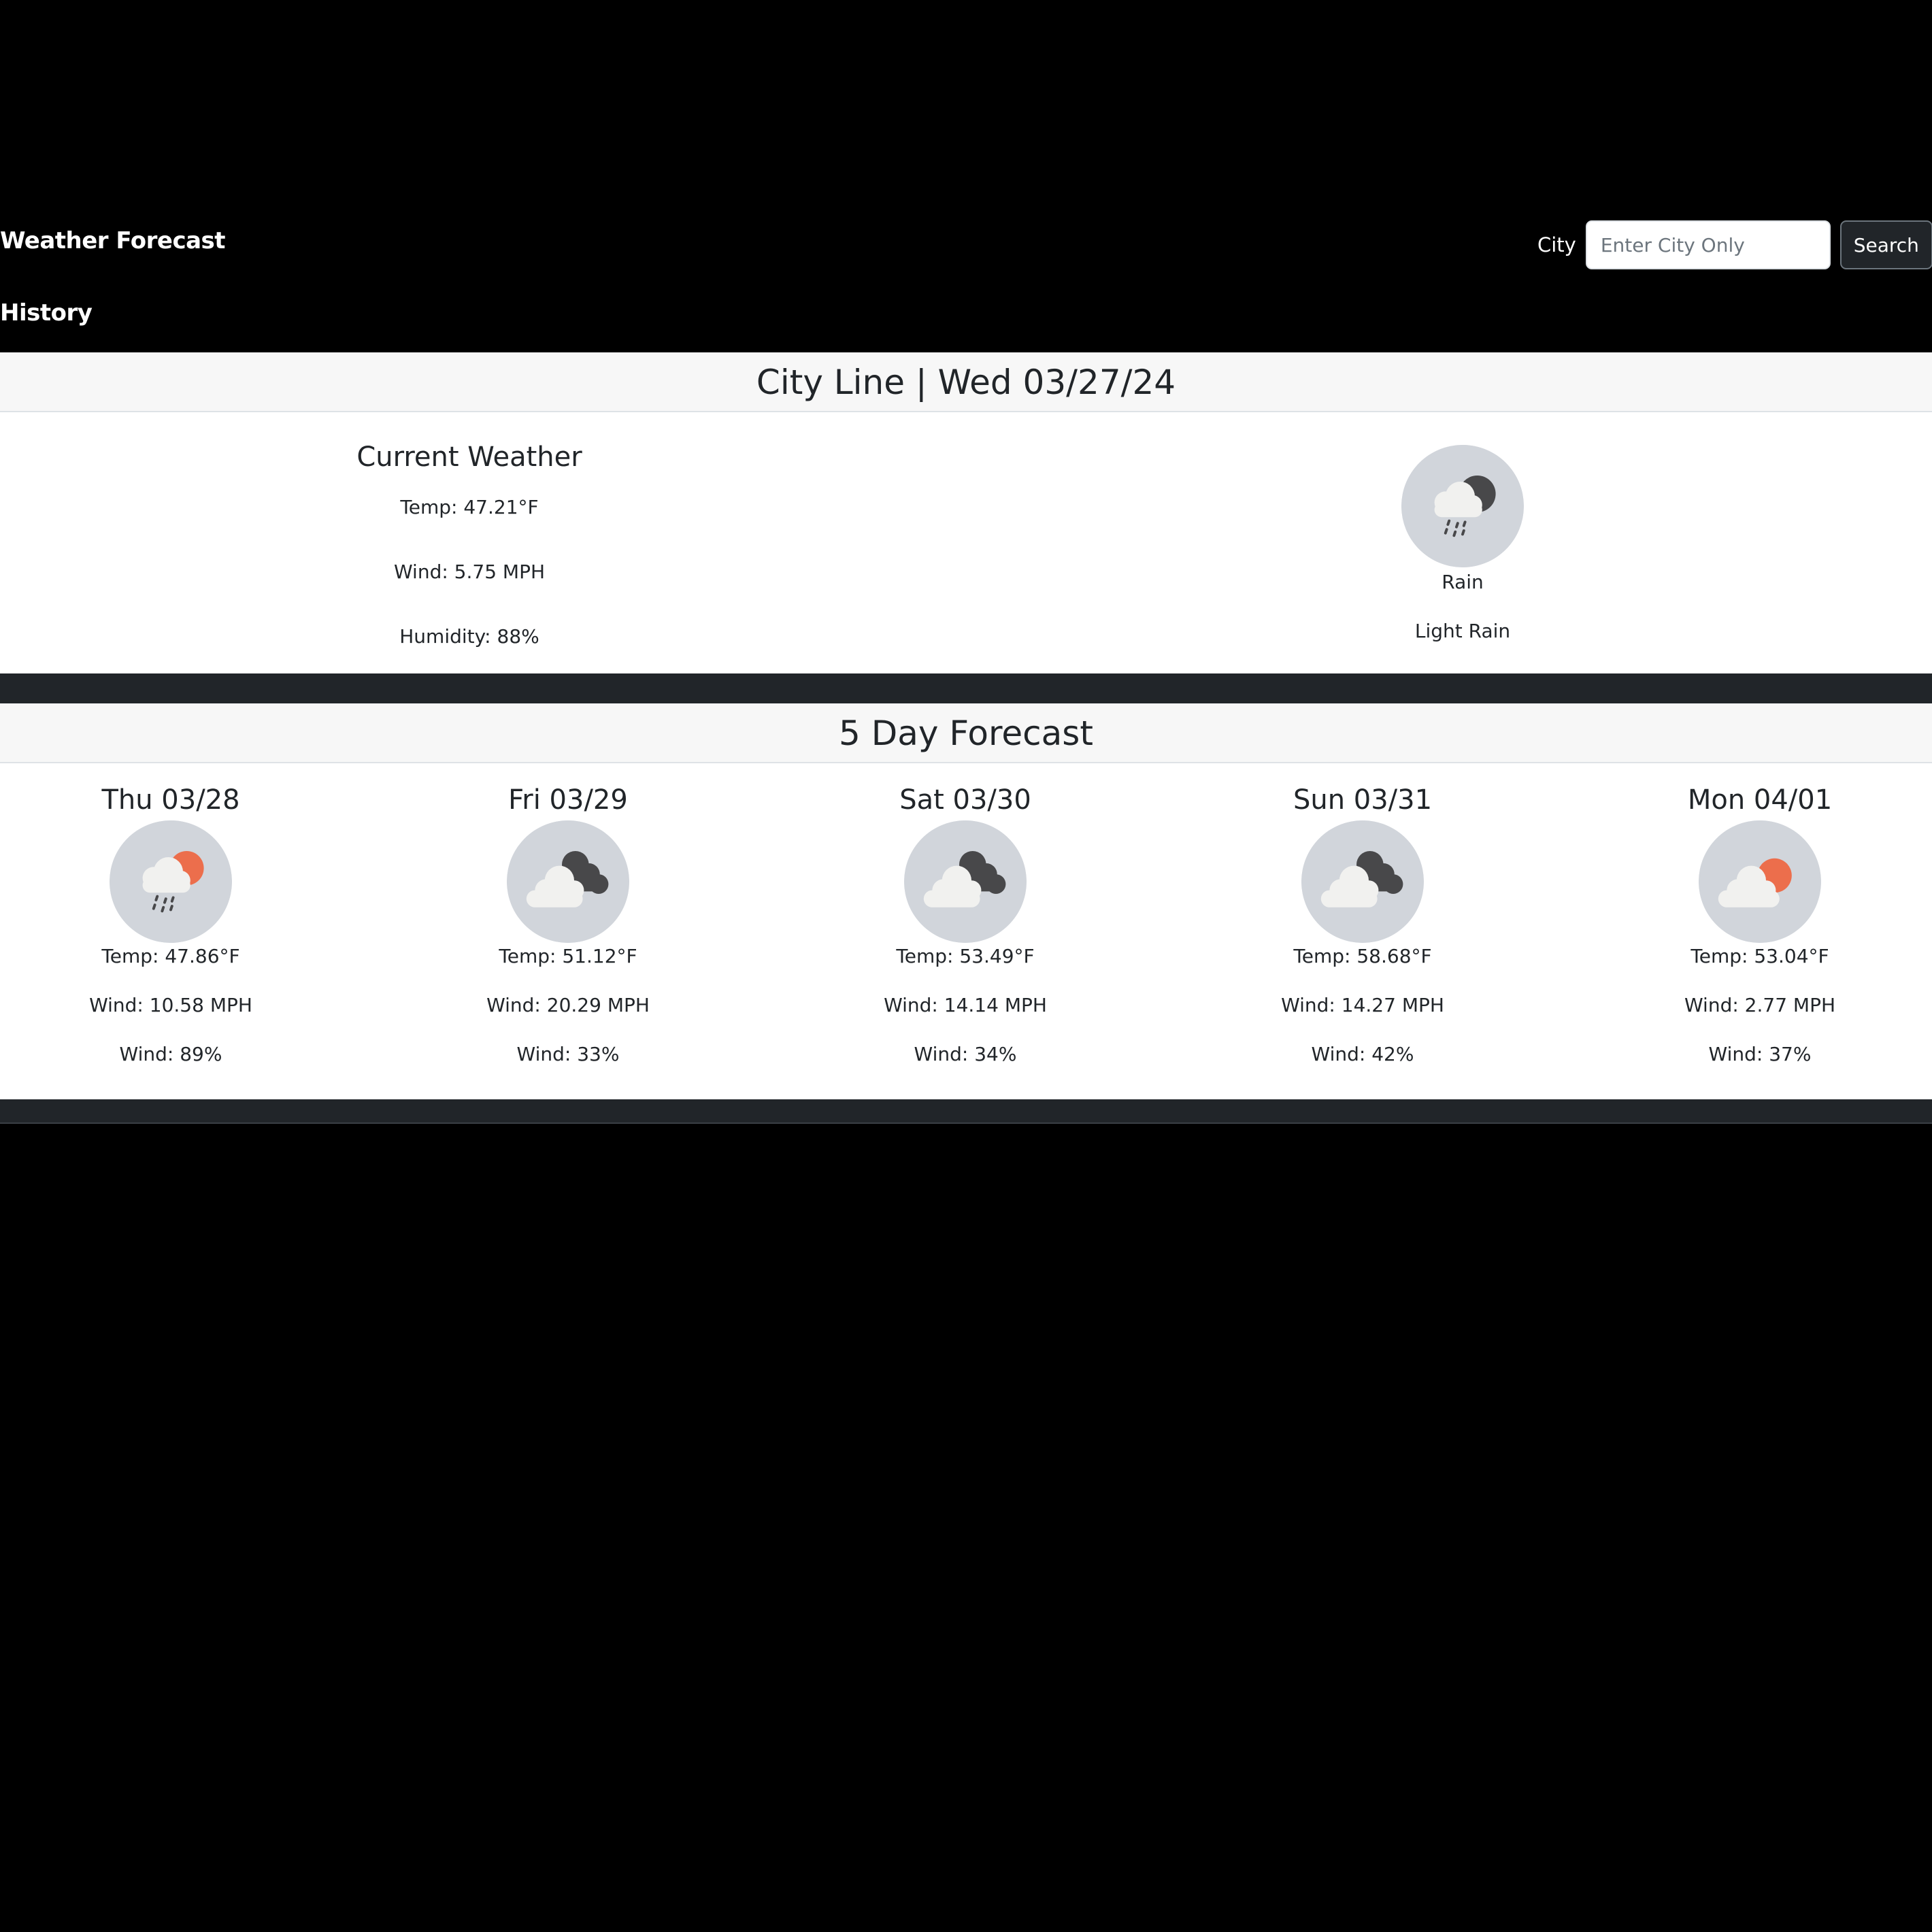  I want to click on forecast-temp: Temp: 51.12°F, so click(568, 956).